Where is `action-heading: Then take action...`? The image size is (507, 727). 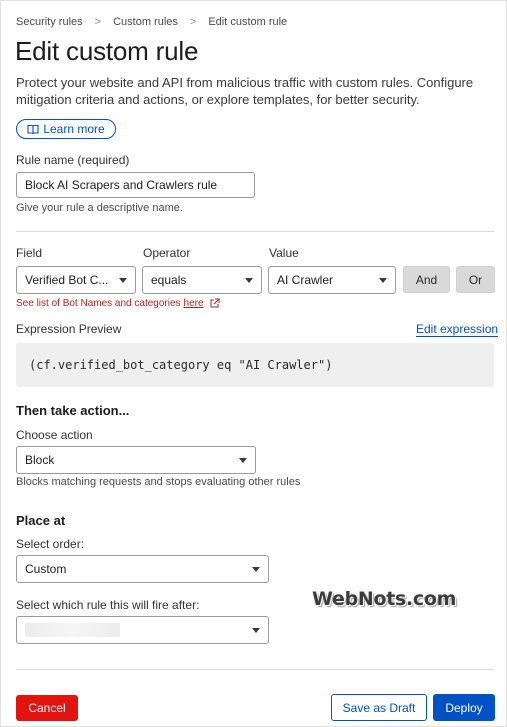
action-heading: Then take action... is located at coordinates (73, 410).